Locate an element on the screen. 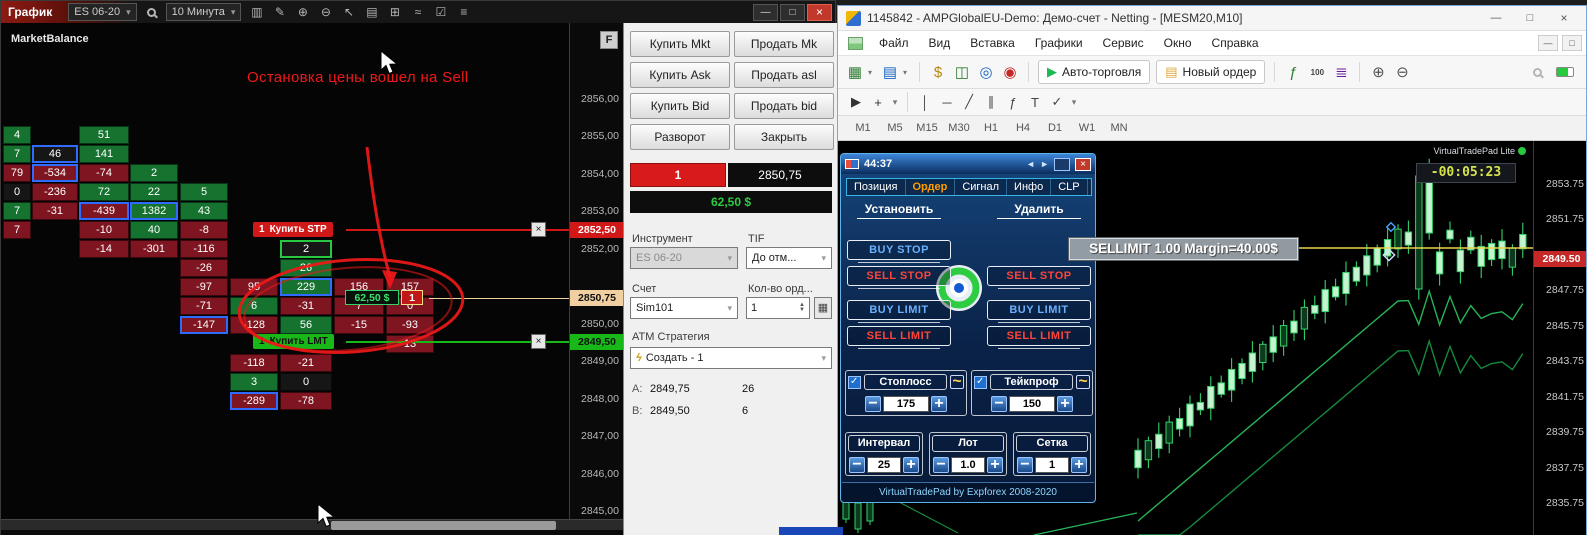  takeprofit-minus-button is located at coordinates (999, 404).